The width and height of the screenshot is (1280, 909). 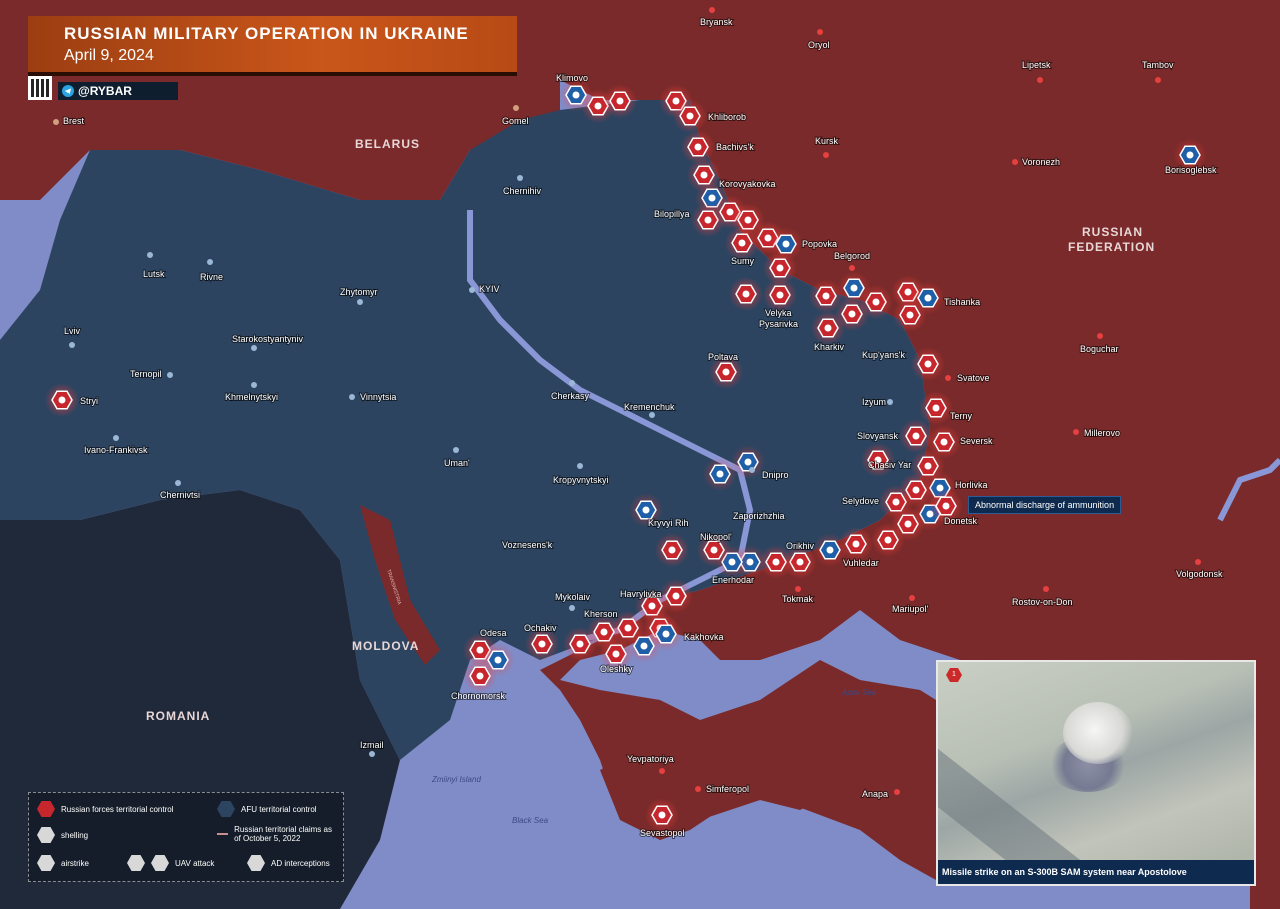 What do you see at coordinates (778, 313) in the screenshot?
I see `city-velyka: Velyka` at bounding box center [778, 313].